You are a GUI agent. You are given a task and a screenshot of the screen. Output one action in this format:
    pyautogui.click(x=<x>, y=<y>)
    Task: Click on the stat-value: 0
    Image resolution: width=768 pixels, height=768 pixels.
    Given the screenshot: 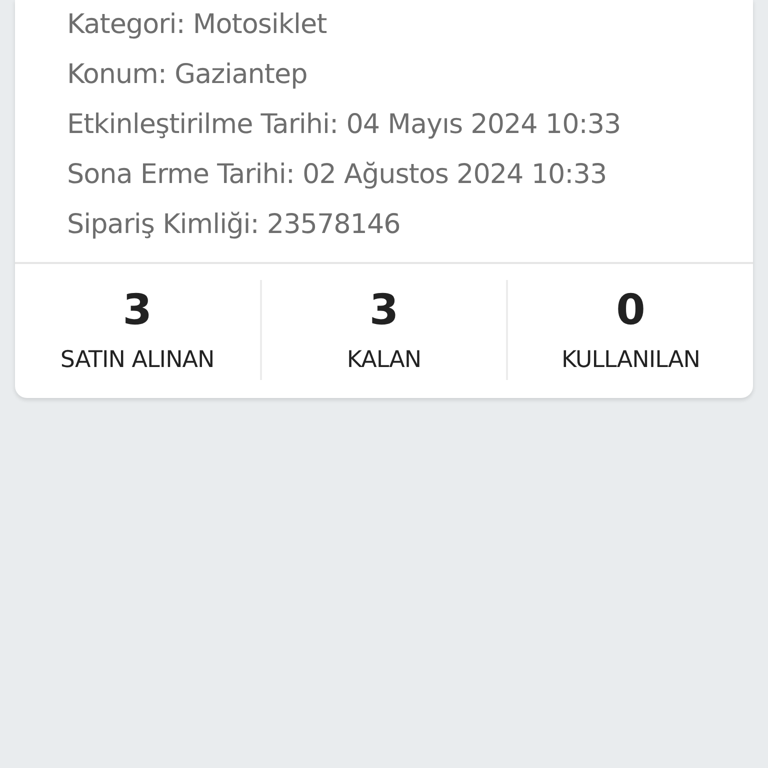 What is the action you would take?
    pyautogui.click(x=631, y=310)
    